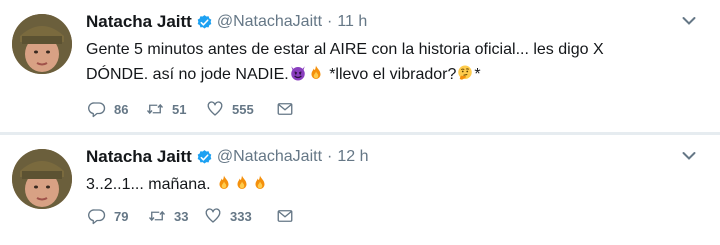 This screenshot has height=245, width=720. What do you see at coordinates (181, 216) in the screenshot?
I see `retweet-count: 33` at bounding box center [181, 216].